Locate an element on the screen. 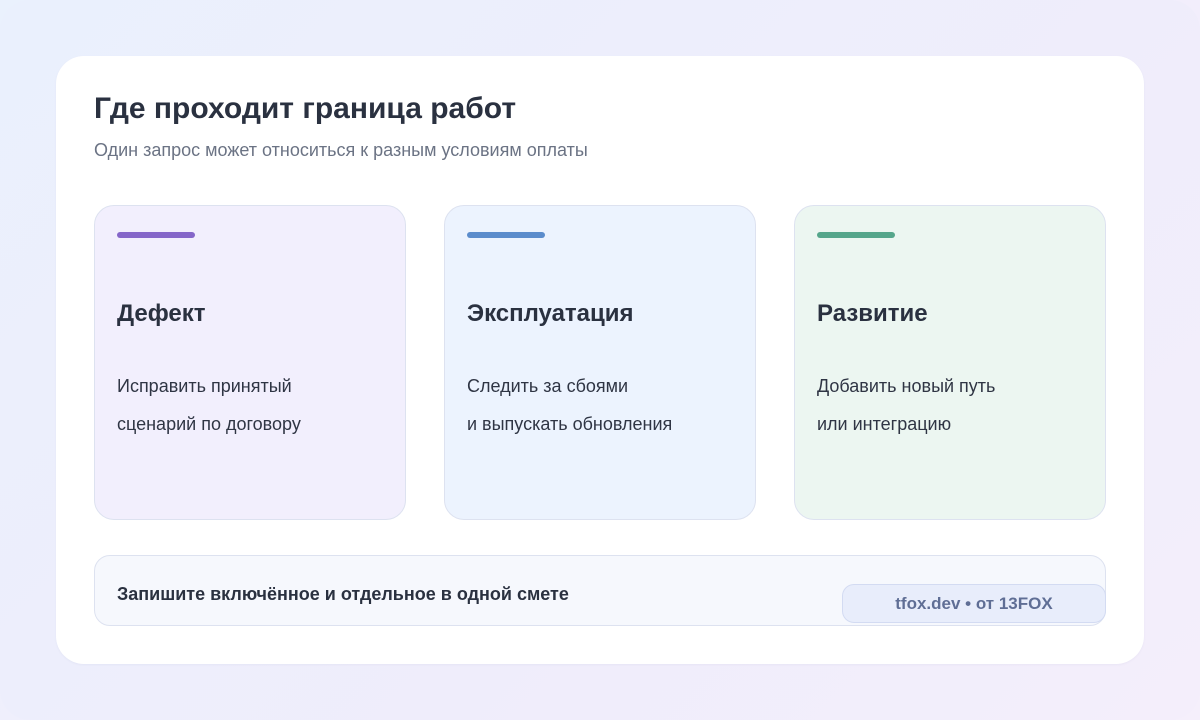 The image size is (1200, 720). page-title: Где проходит граница работ is located at coordinates (305, 108).